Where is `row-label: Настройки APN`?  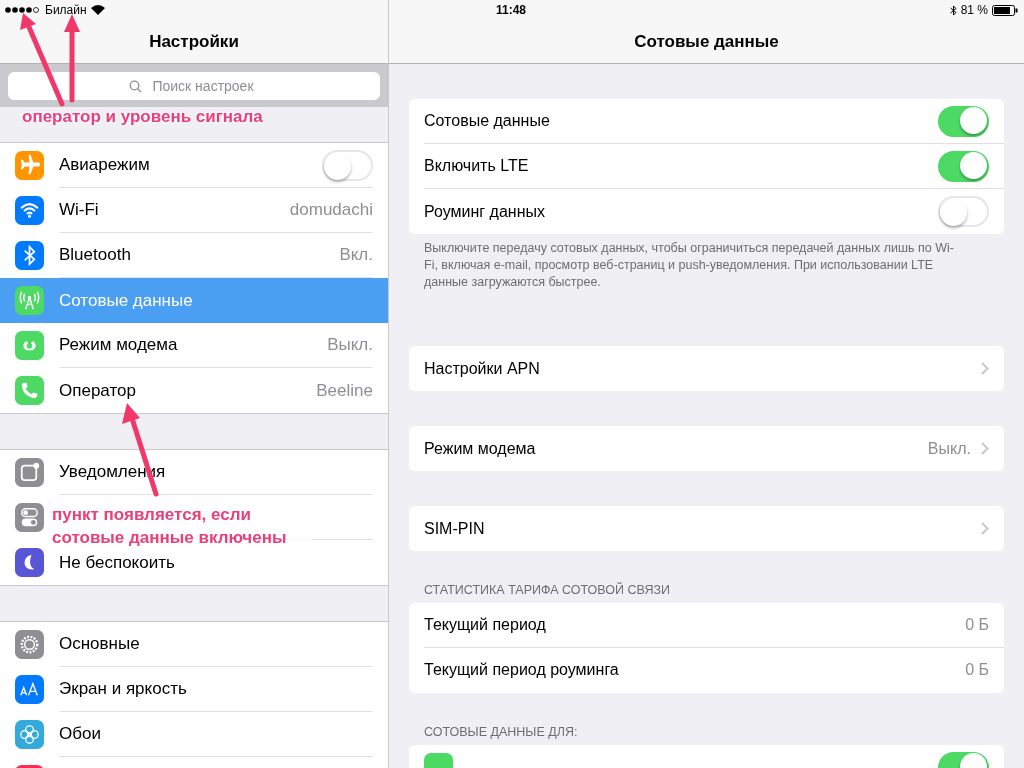 row-label: Настройки APN is located at coordinates (482, 368).